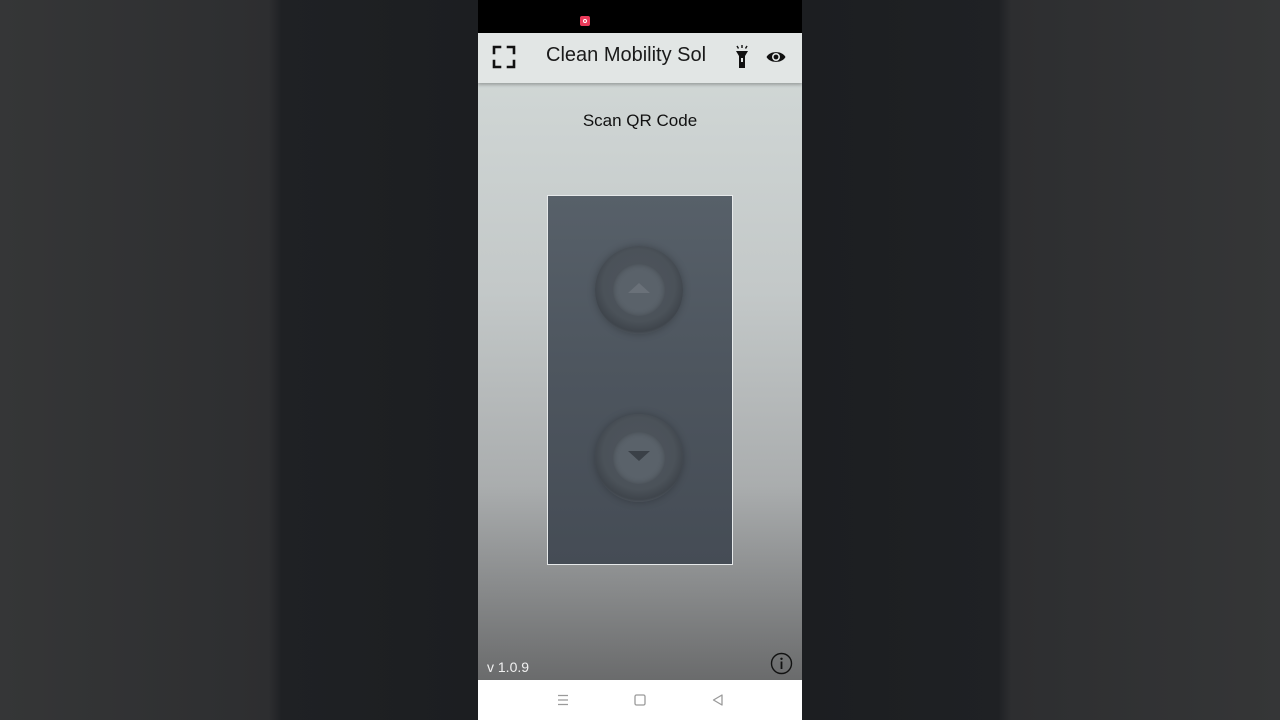 Image resolution: width=1280 pixels, height=720 pixels. Describe the element at coordinates (563, 700) in the screenshot. I see `menu-icon` at that location.